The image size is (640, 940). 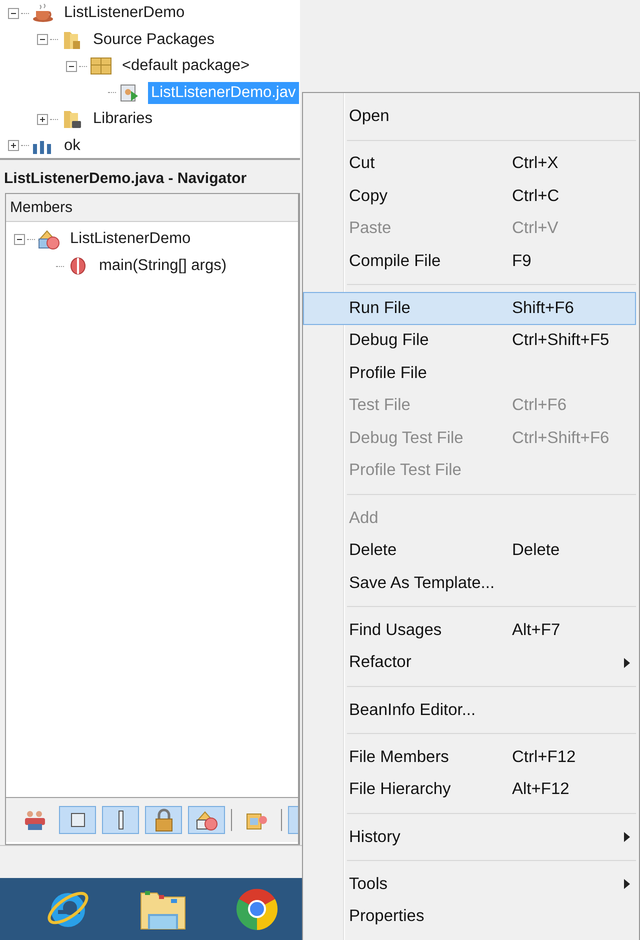 I want to click on bar-icon, so click(x=121, y=820).